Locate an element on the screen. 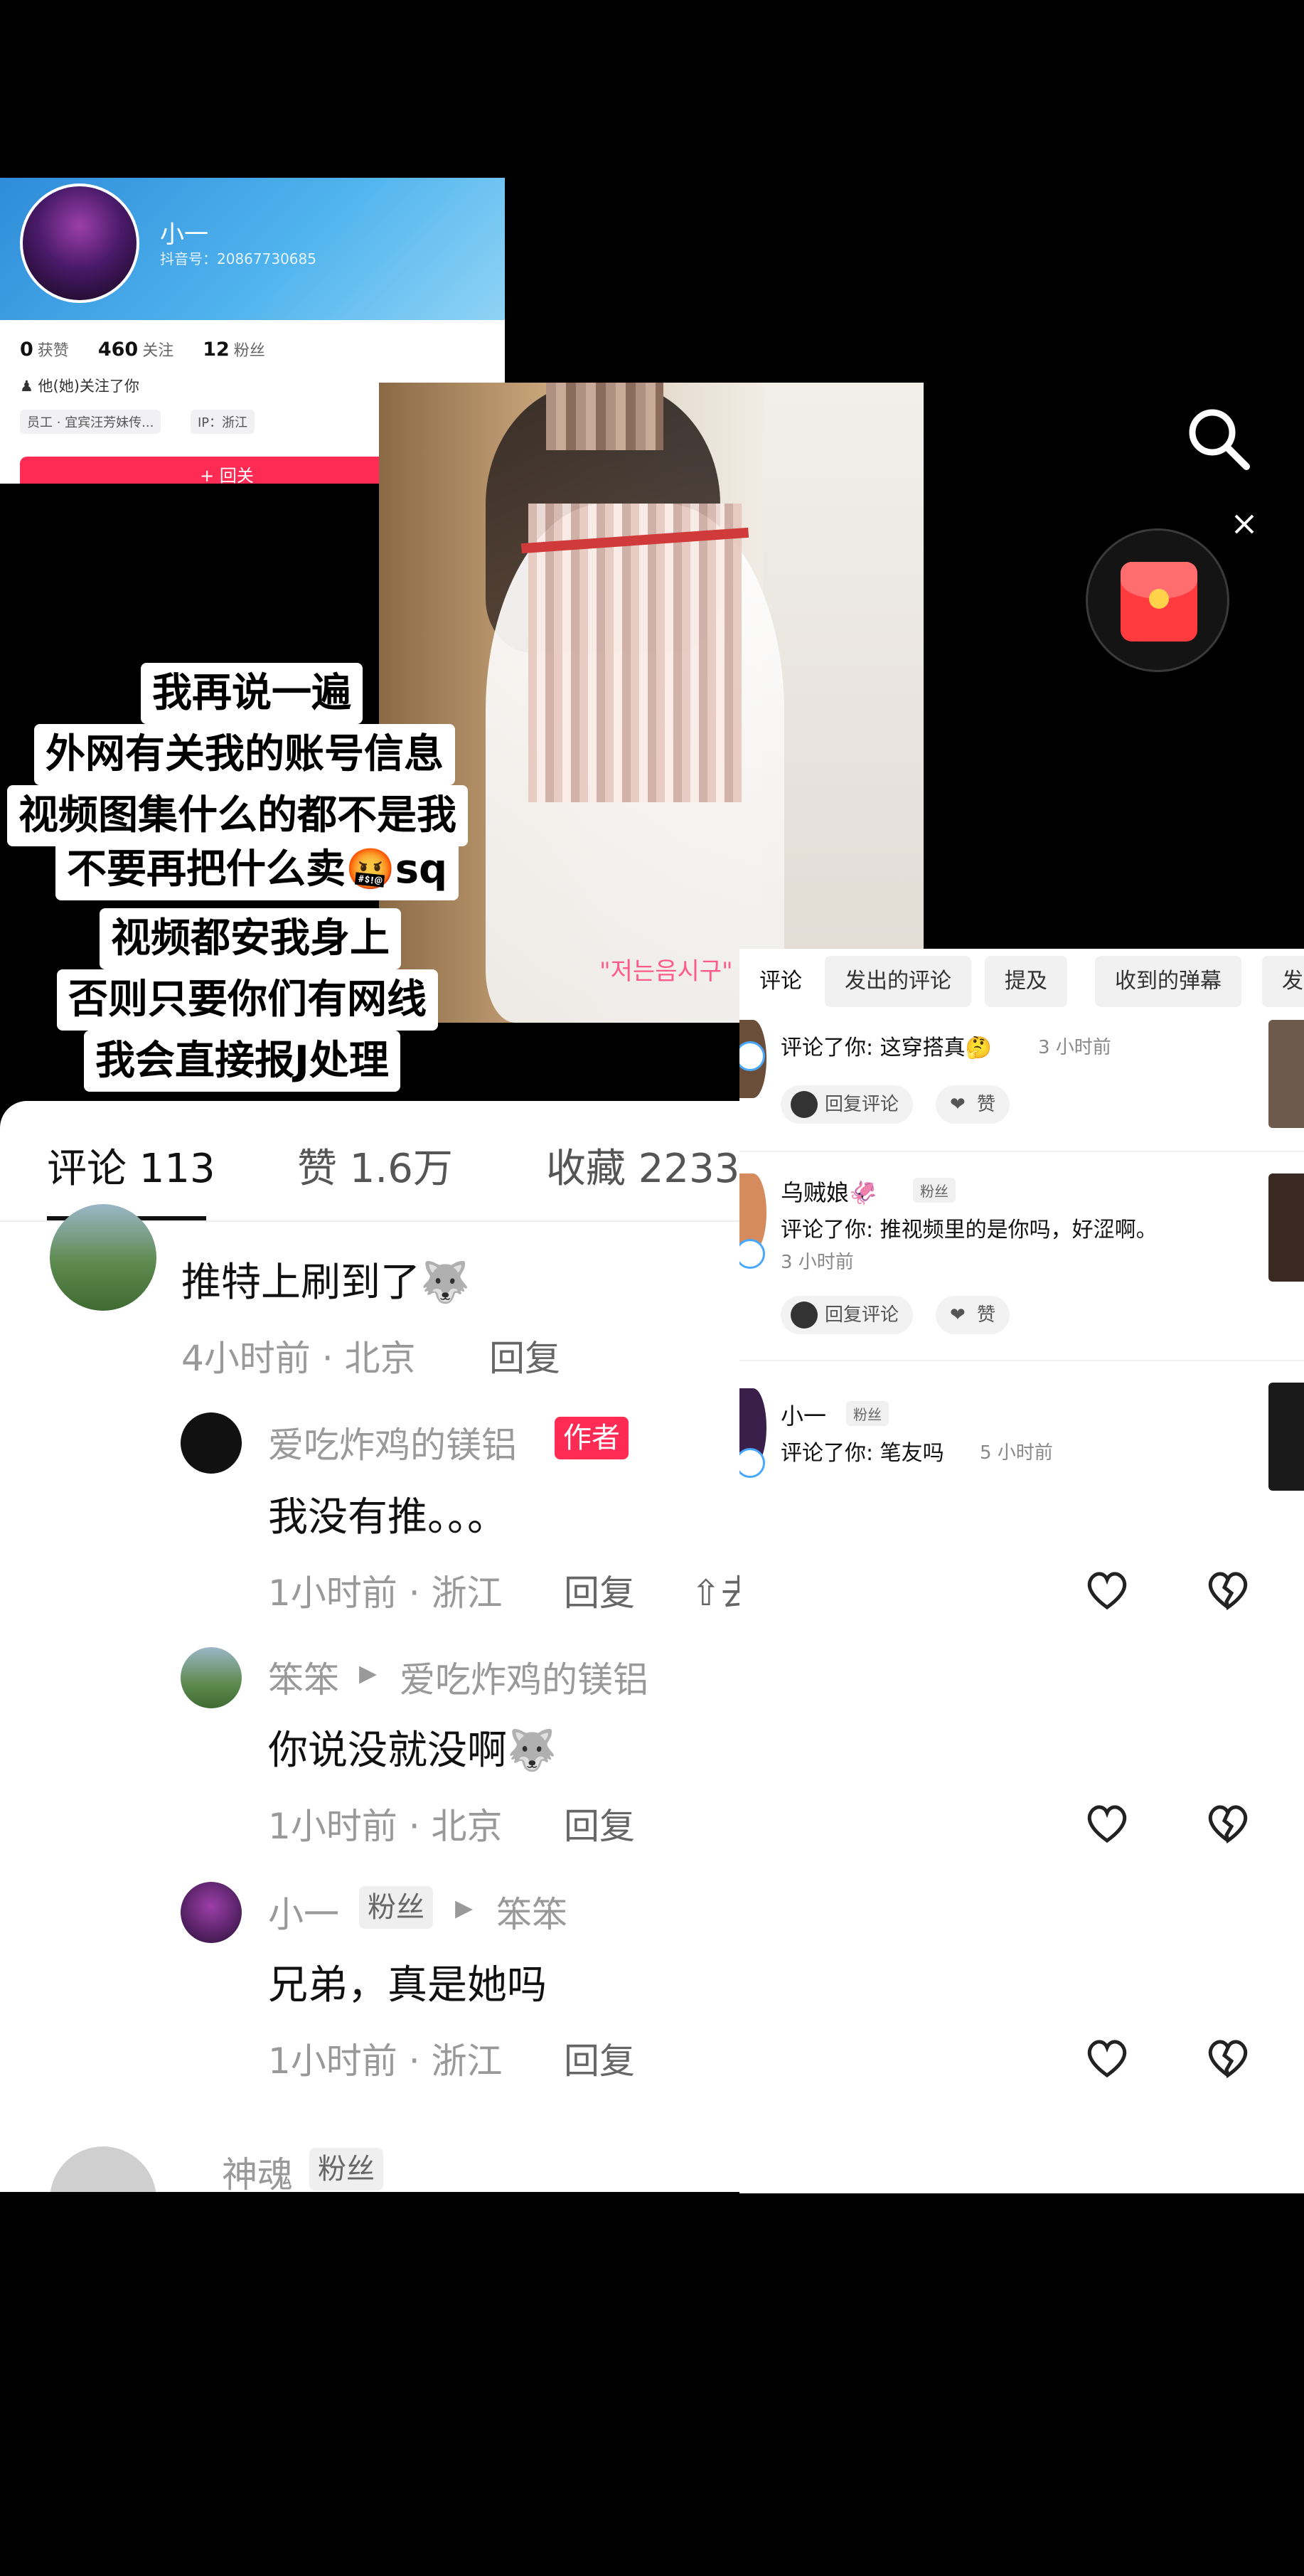 The image size is (1304, 2576). comment-username: 小一 is located at coordinates (303, 1911).